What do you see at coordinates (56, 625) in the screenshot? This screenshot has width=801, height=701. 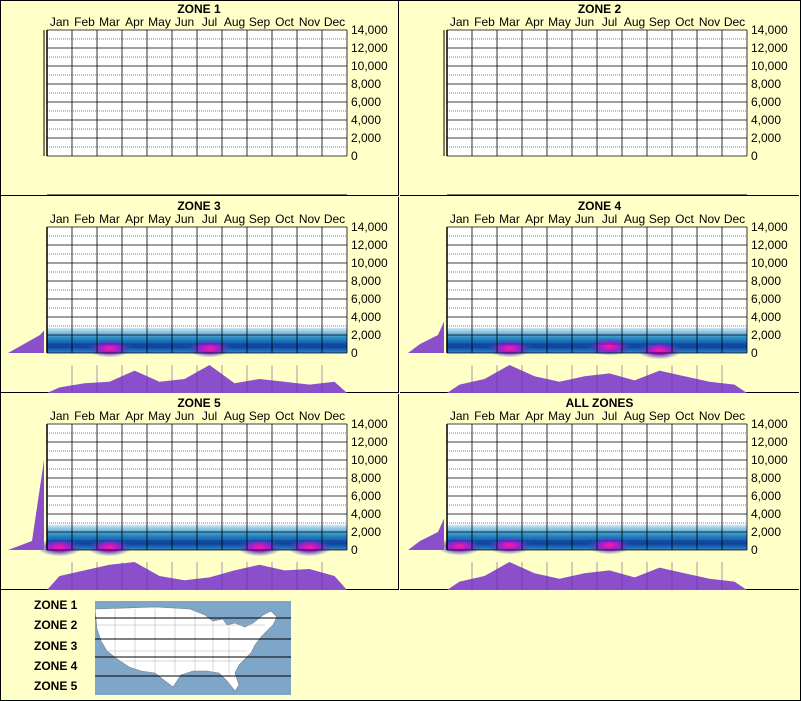 I see `legend-zone-2: ZONE 2` at bounding box center [56, 625].